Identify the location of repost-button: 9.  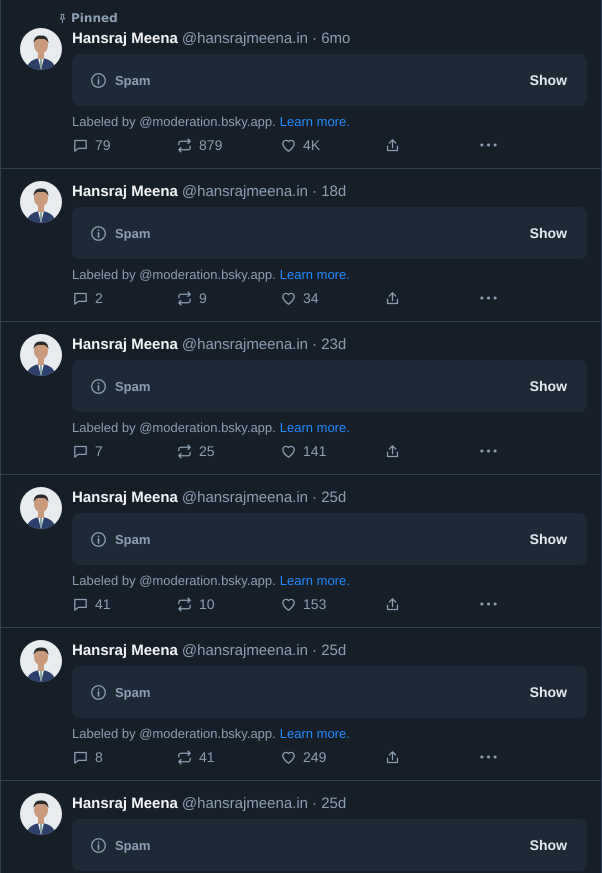
(228, 298).